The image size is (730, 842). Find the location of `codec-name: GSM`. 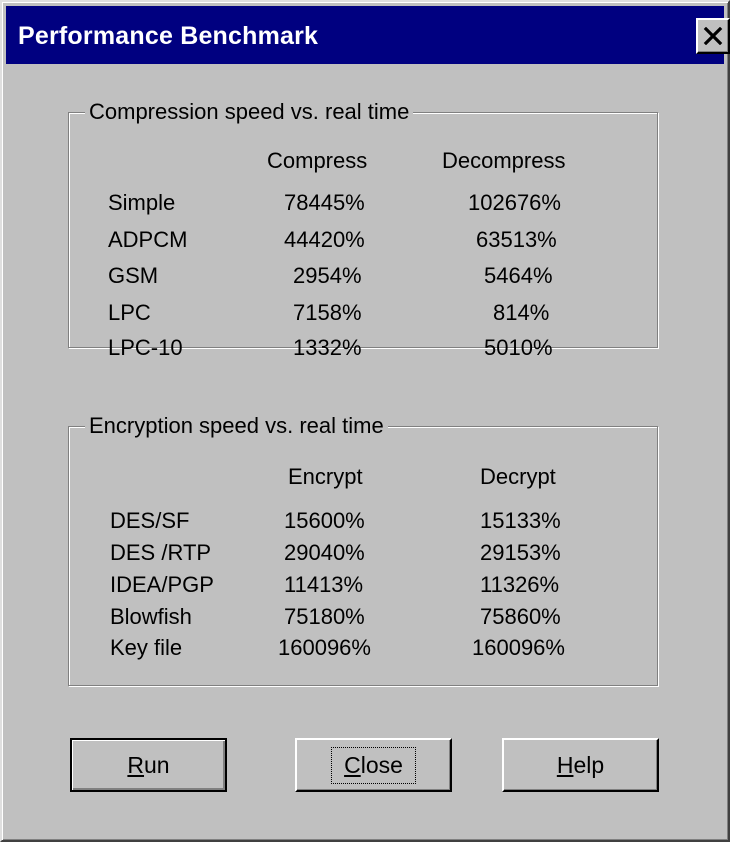

codec-name: GSM is located at coordinates (133, 275).